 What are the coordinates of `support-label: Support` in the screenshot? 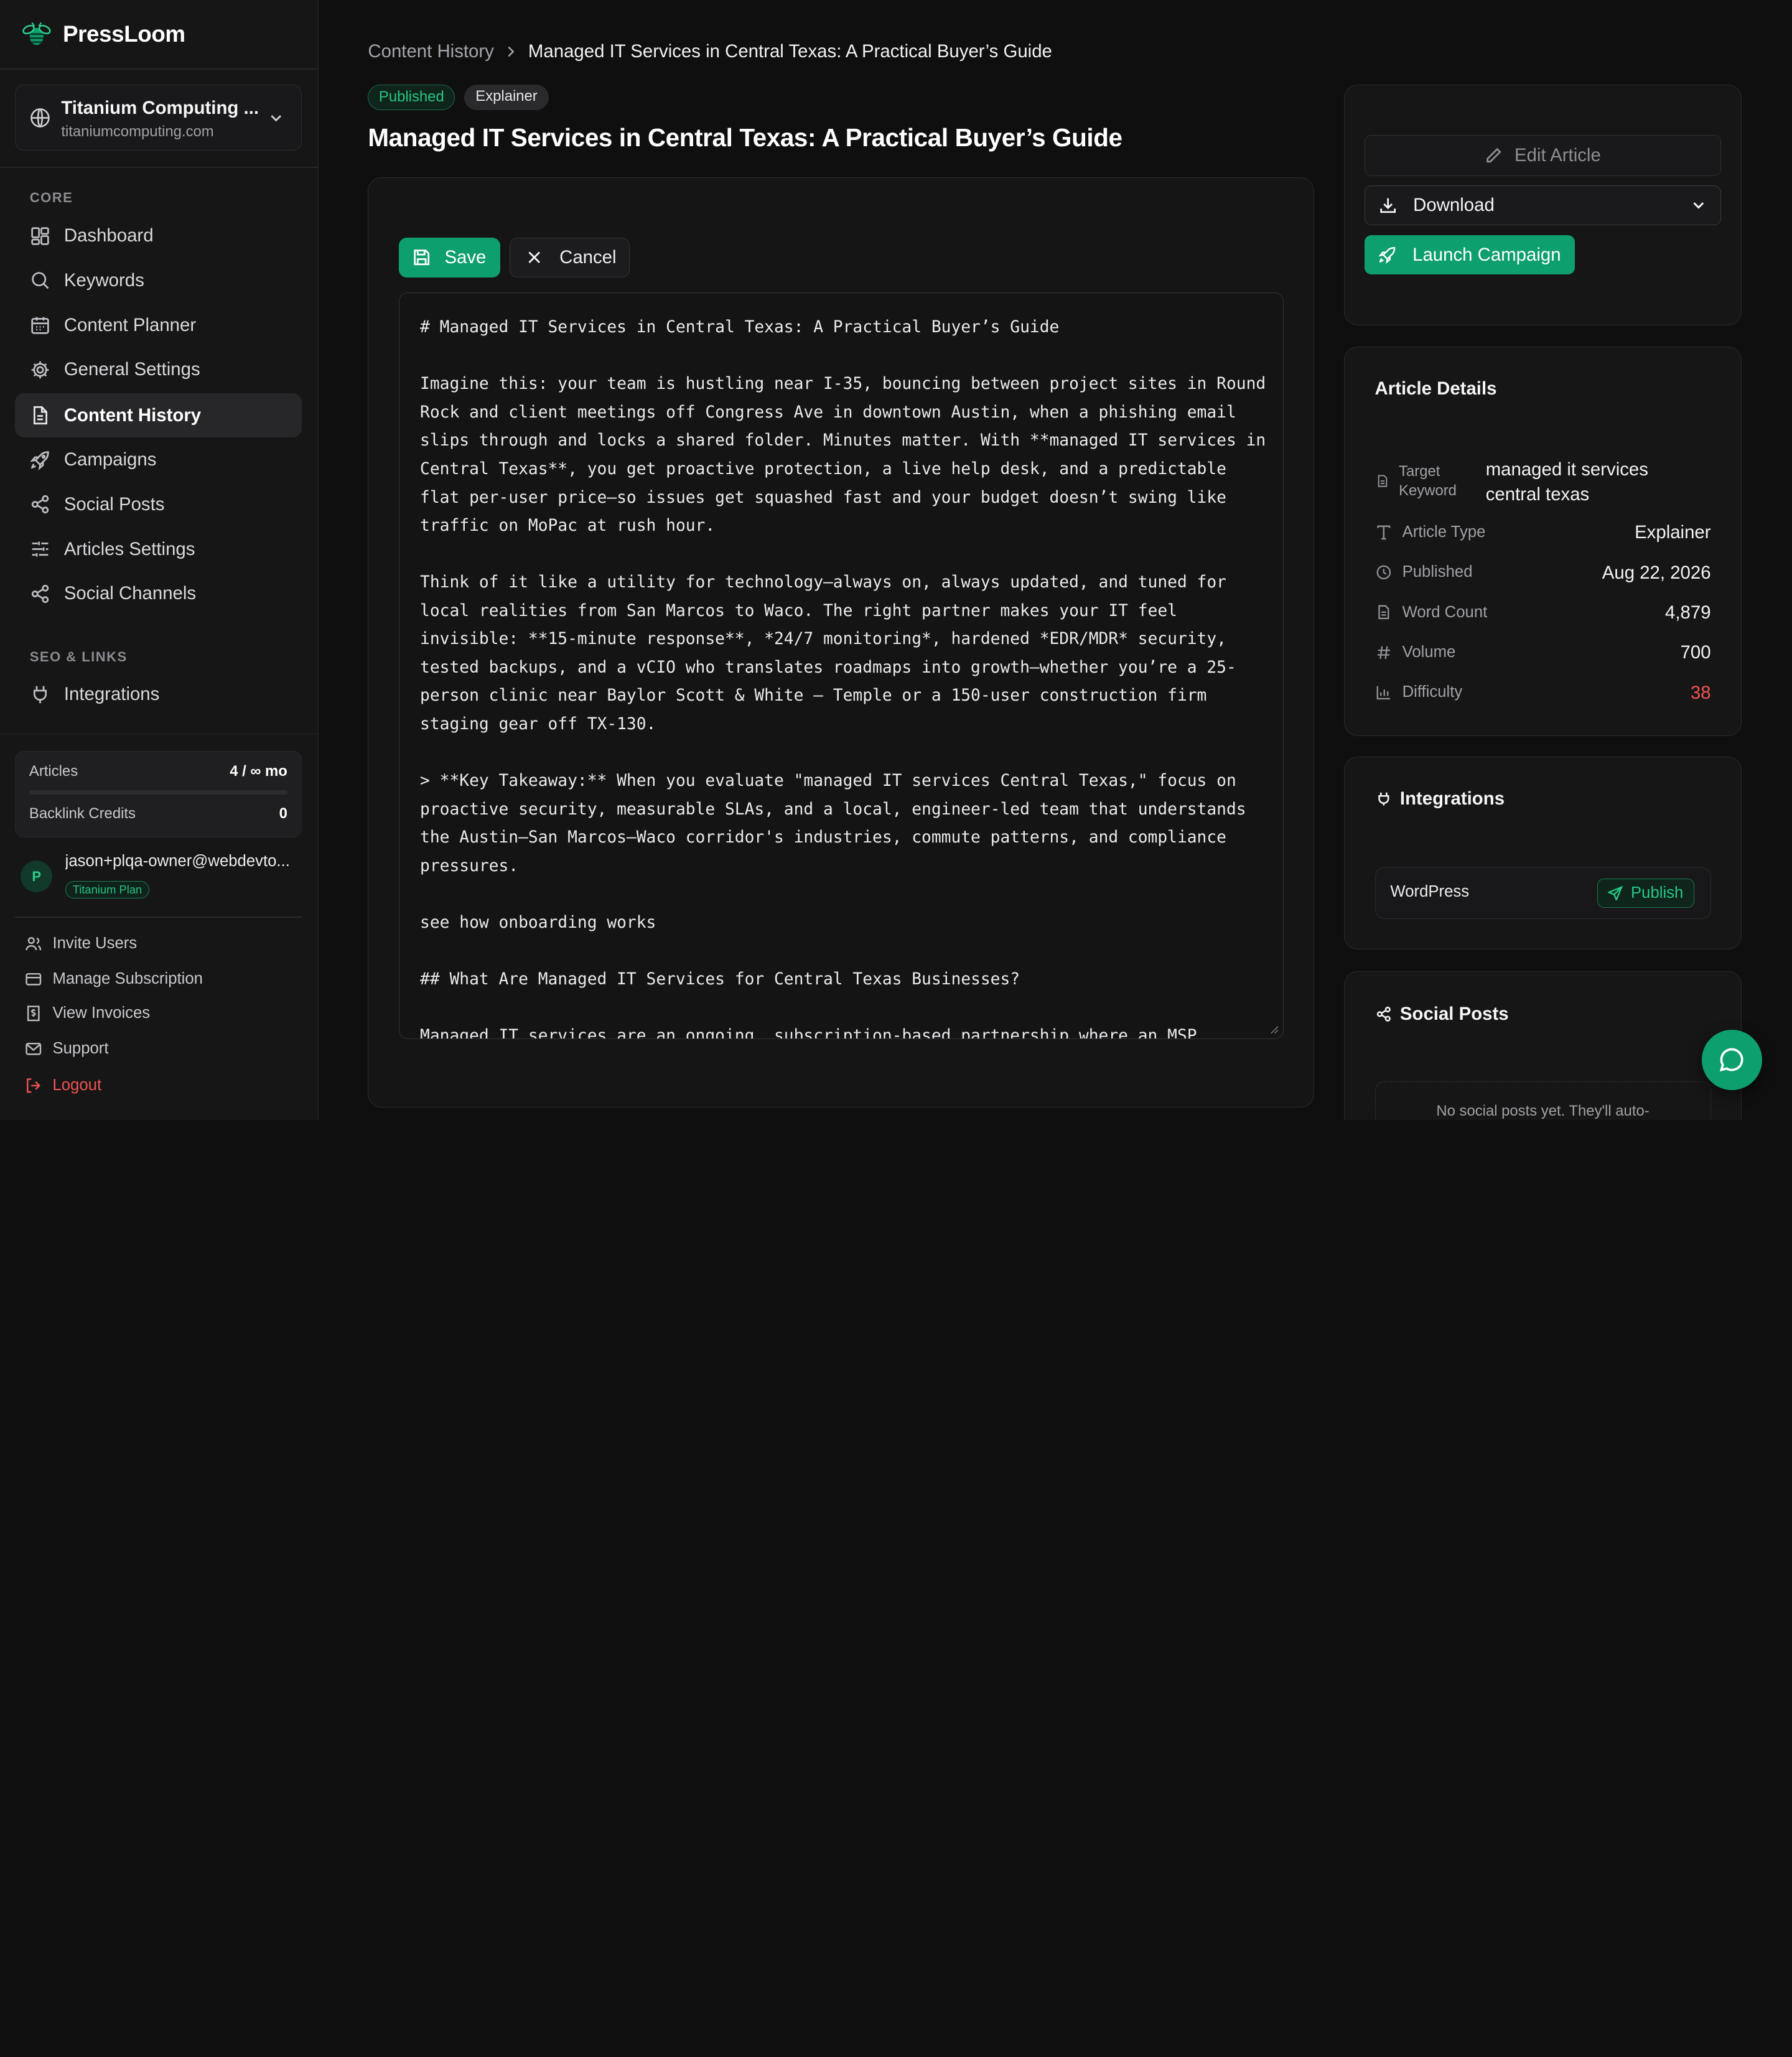 It's located at (80, 1049).